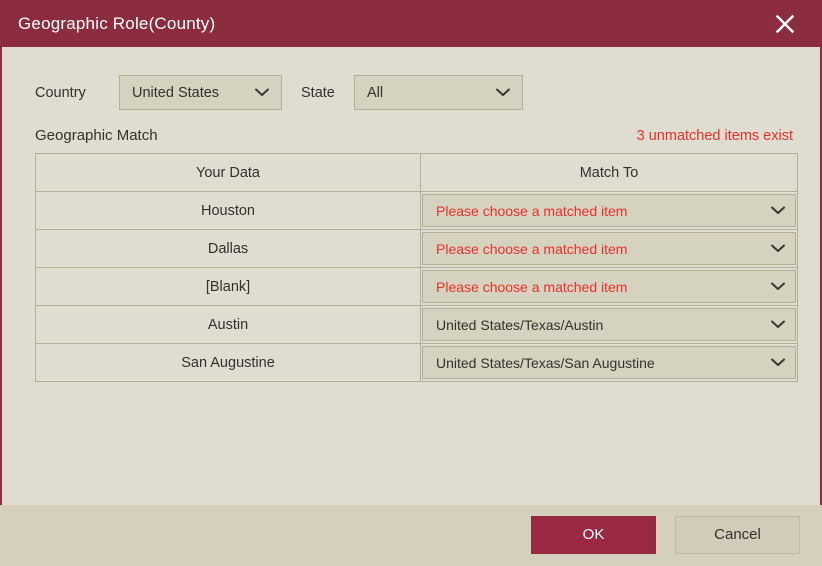  I want to click on ok-button: OK, so click(593, 534).